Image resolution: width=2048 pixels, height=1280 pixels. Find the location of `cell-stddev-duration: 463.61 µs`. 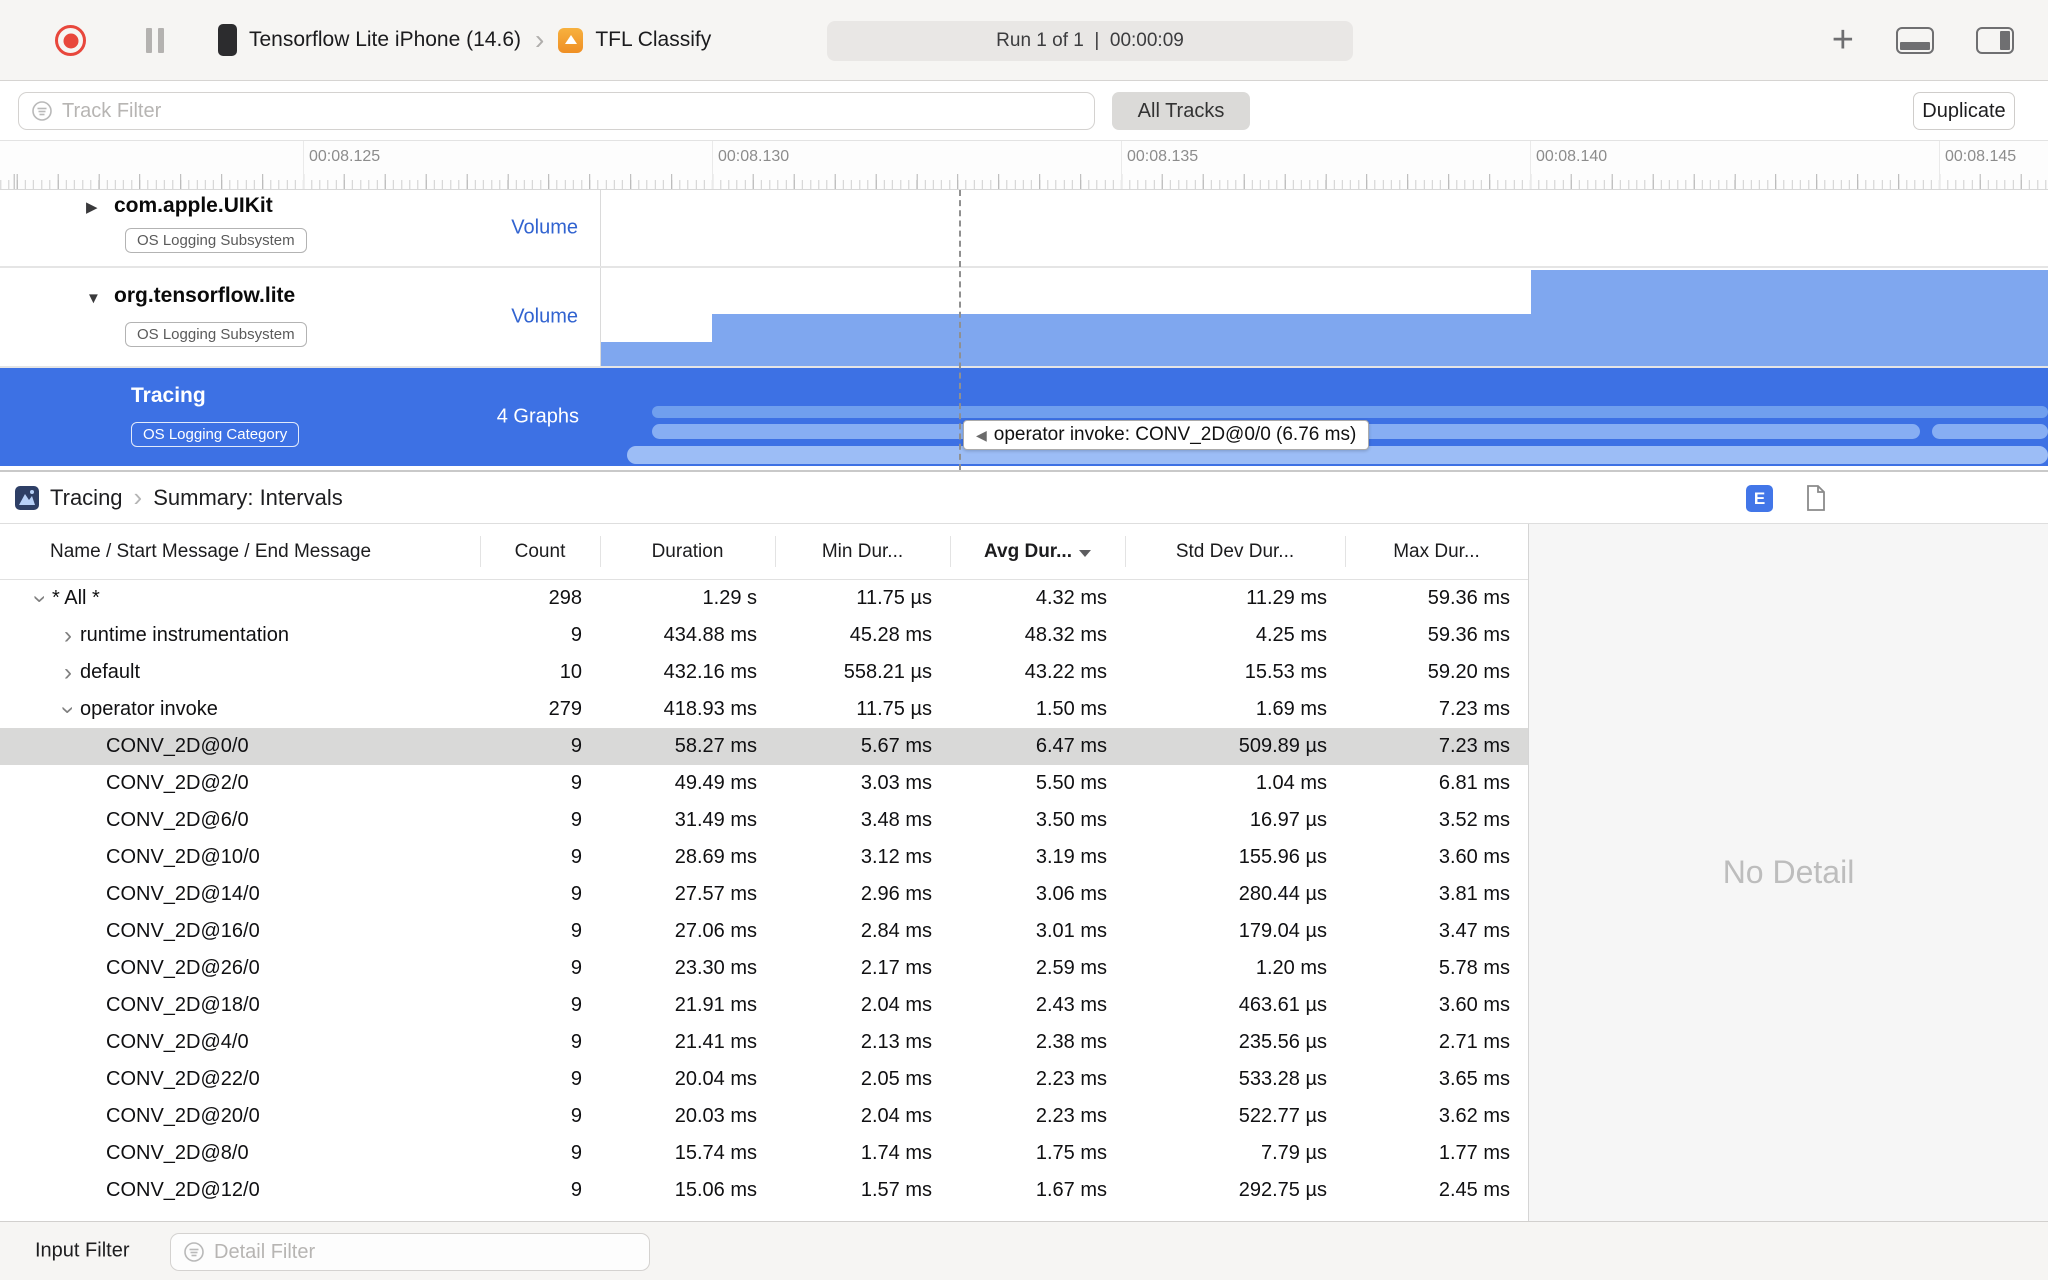

cell-stddev-duration: 463.61 µs is located at coordinates (1282, 1005).